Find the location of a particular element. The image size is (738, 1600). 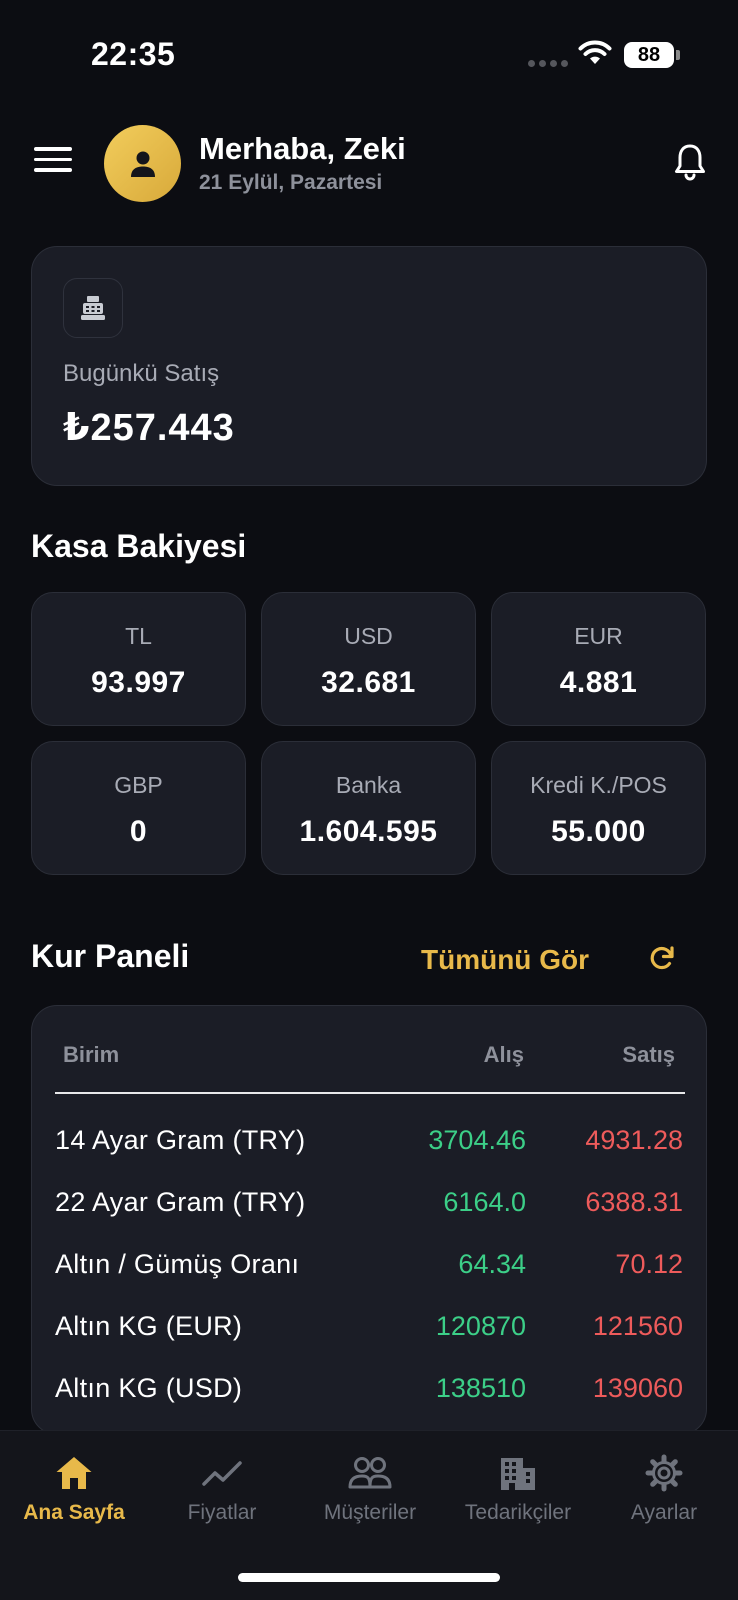

rate-buy: 138510 is located at coordinates (480, 1388).